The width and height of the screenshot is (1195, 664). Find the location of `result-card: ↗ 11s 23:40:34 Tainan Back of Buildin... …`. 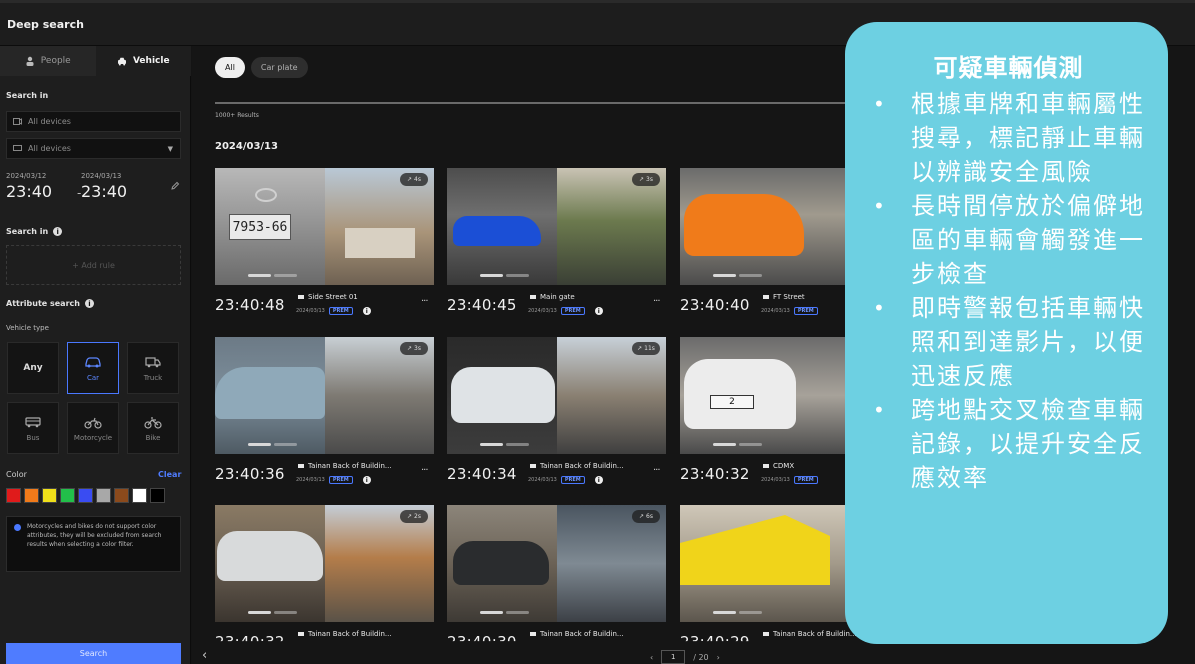

result-card: ↗ 11s 23:40:34 Tainan Back of Buildin... … is located at coordinates (556, 412).